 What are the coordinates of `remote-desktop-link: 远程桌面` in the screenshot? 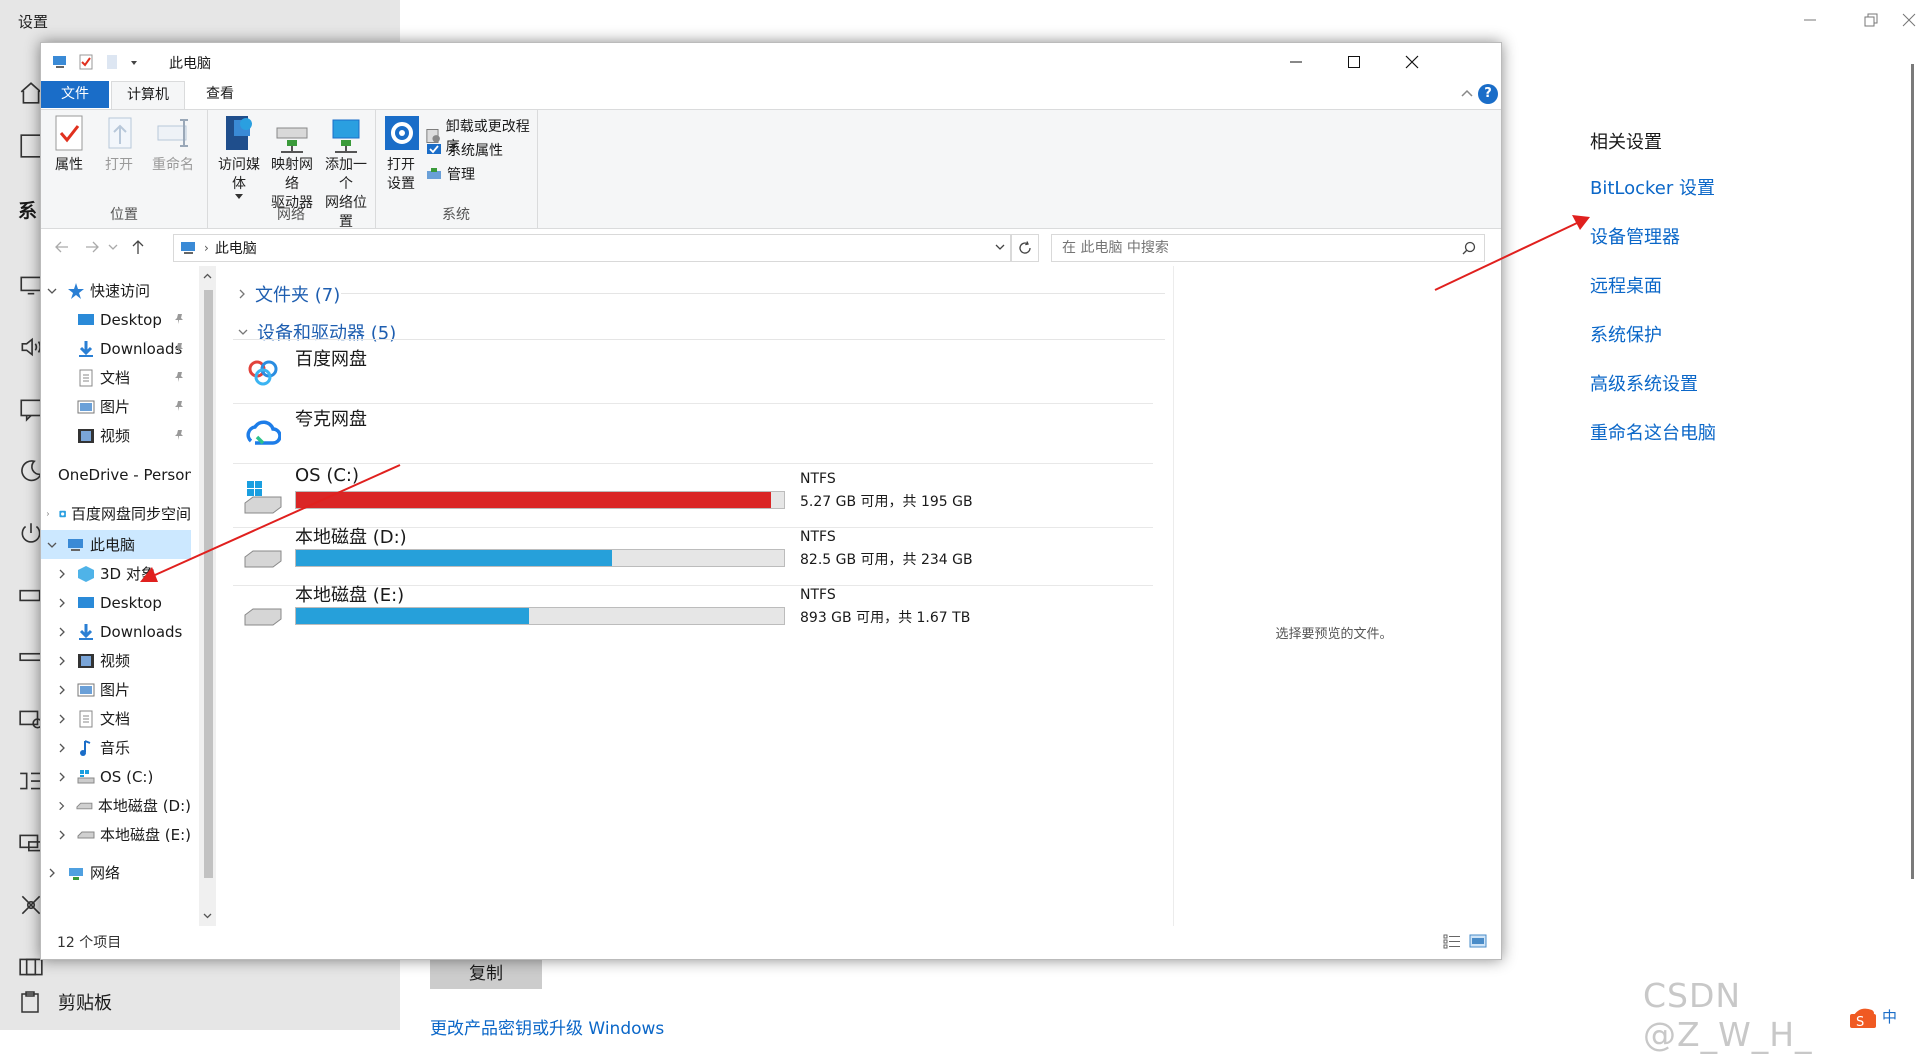 It's located at (1653, 286).